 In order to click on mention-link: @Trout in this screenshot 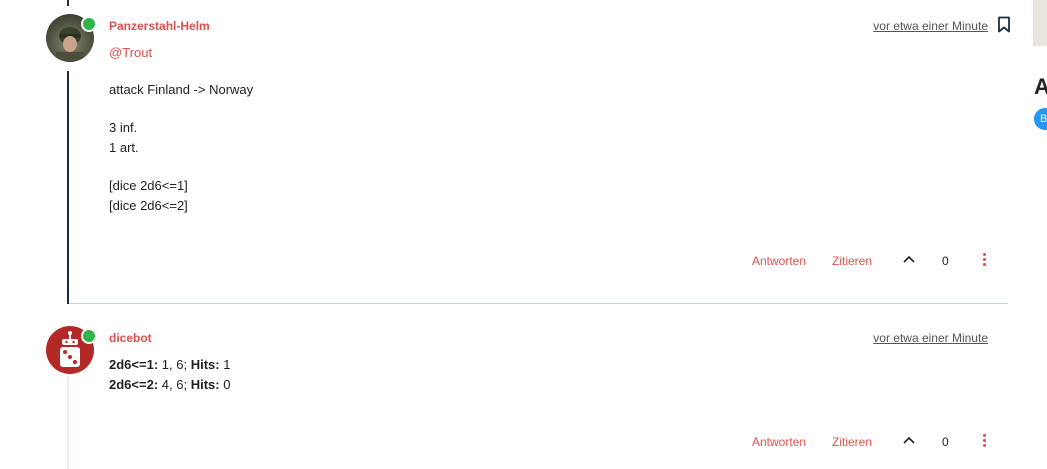, I will do `click(130, 52)`.